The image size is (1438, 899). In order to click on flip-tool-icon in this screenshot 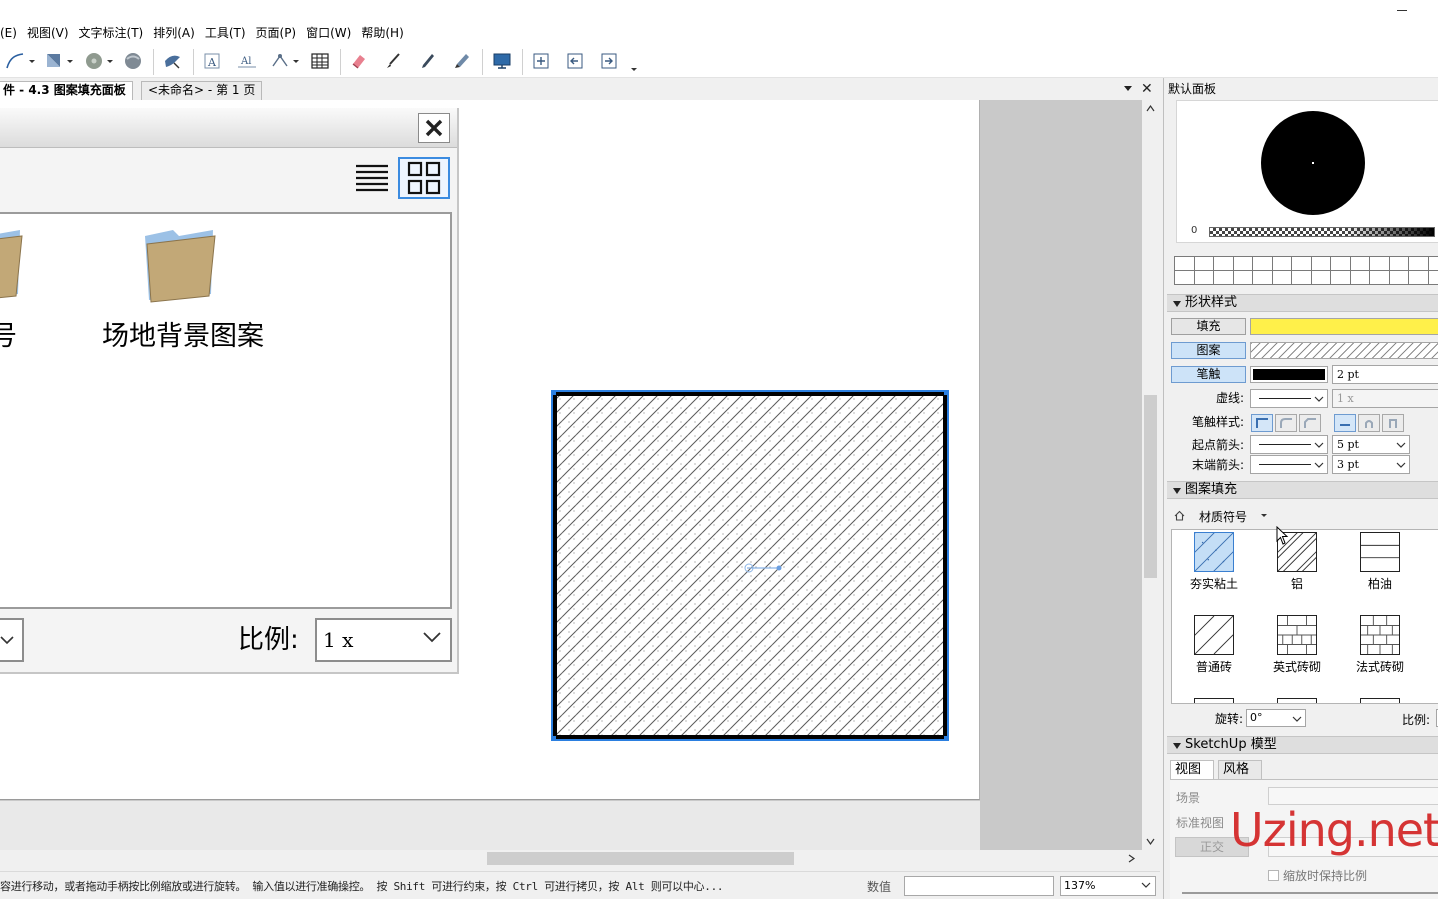, I will do `click(280, 60)`.